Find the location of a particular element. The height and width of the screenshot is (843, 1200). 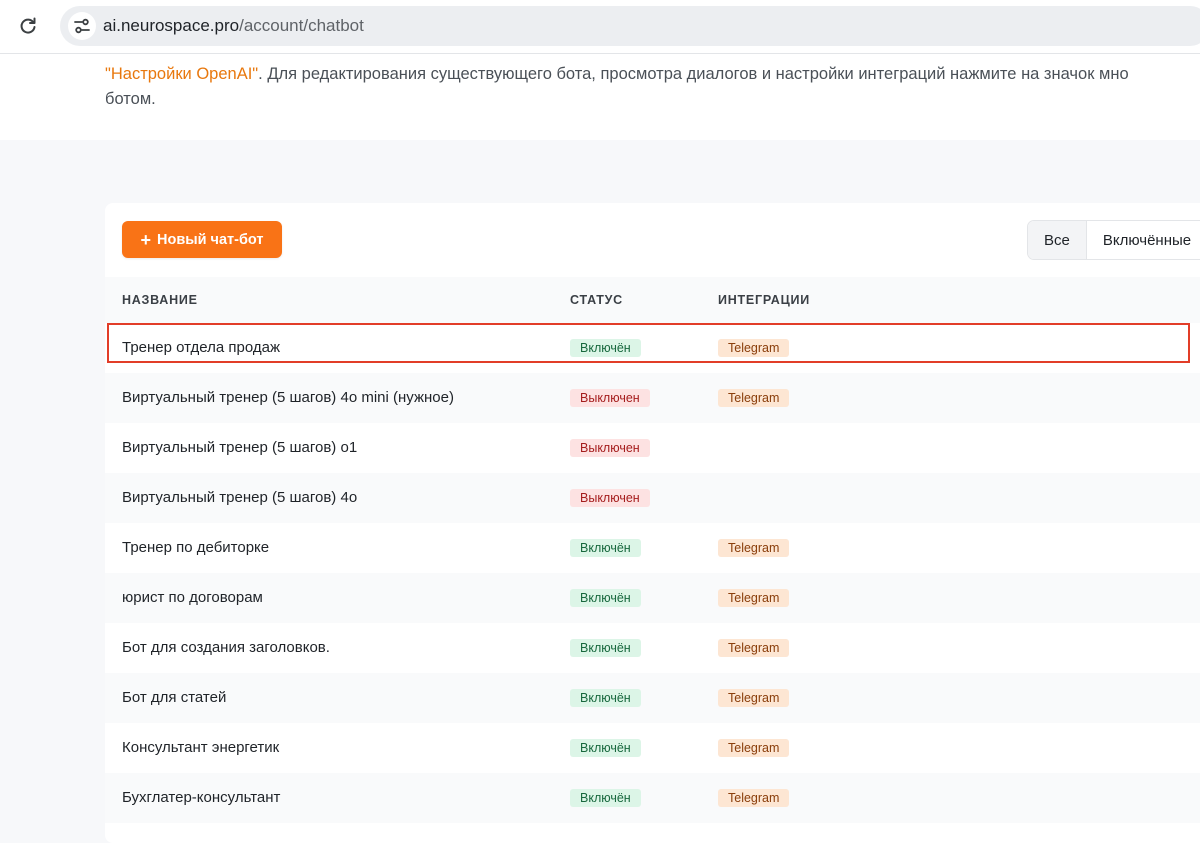

table-row: Тренер по дебиторке Включён Telegram is located at coordinates (652, 548).